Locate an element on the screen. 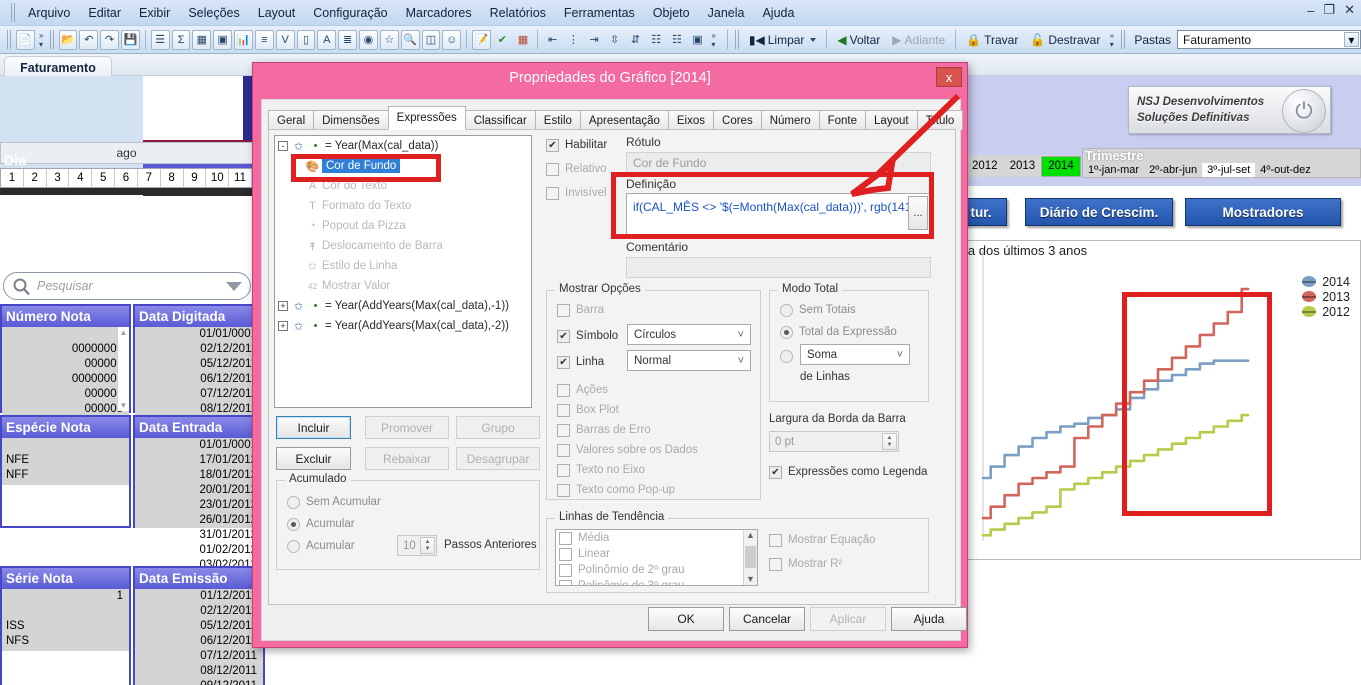  expander-minus-icon: - is located at coordinates (283, 146).